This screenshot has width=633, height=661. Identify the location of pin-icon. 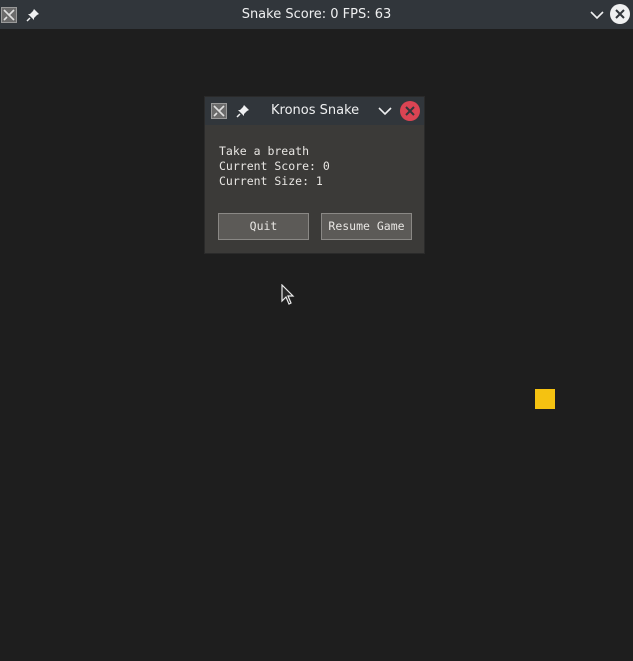
(243, 111).